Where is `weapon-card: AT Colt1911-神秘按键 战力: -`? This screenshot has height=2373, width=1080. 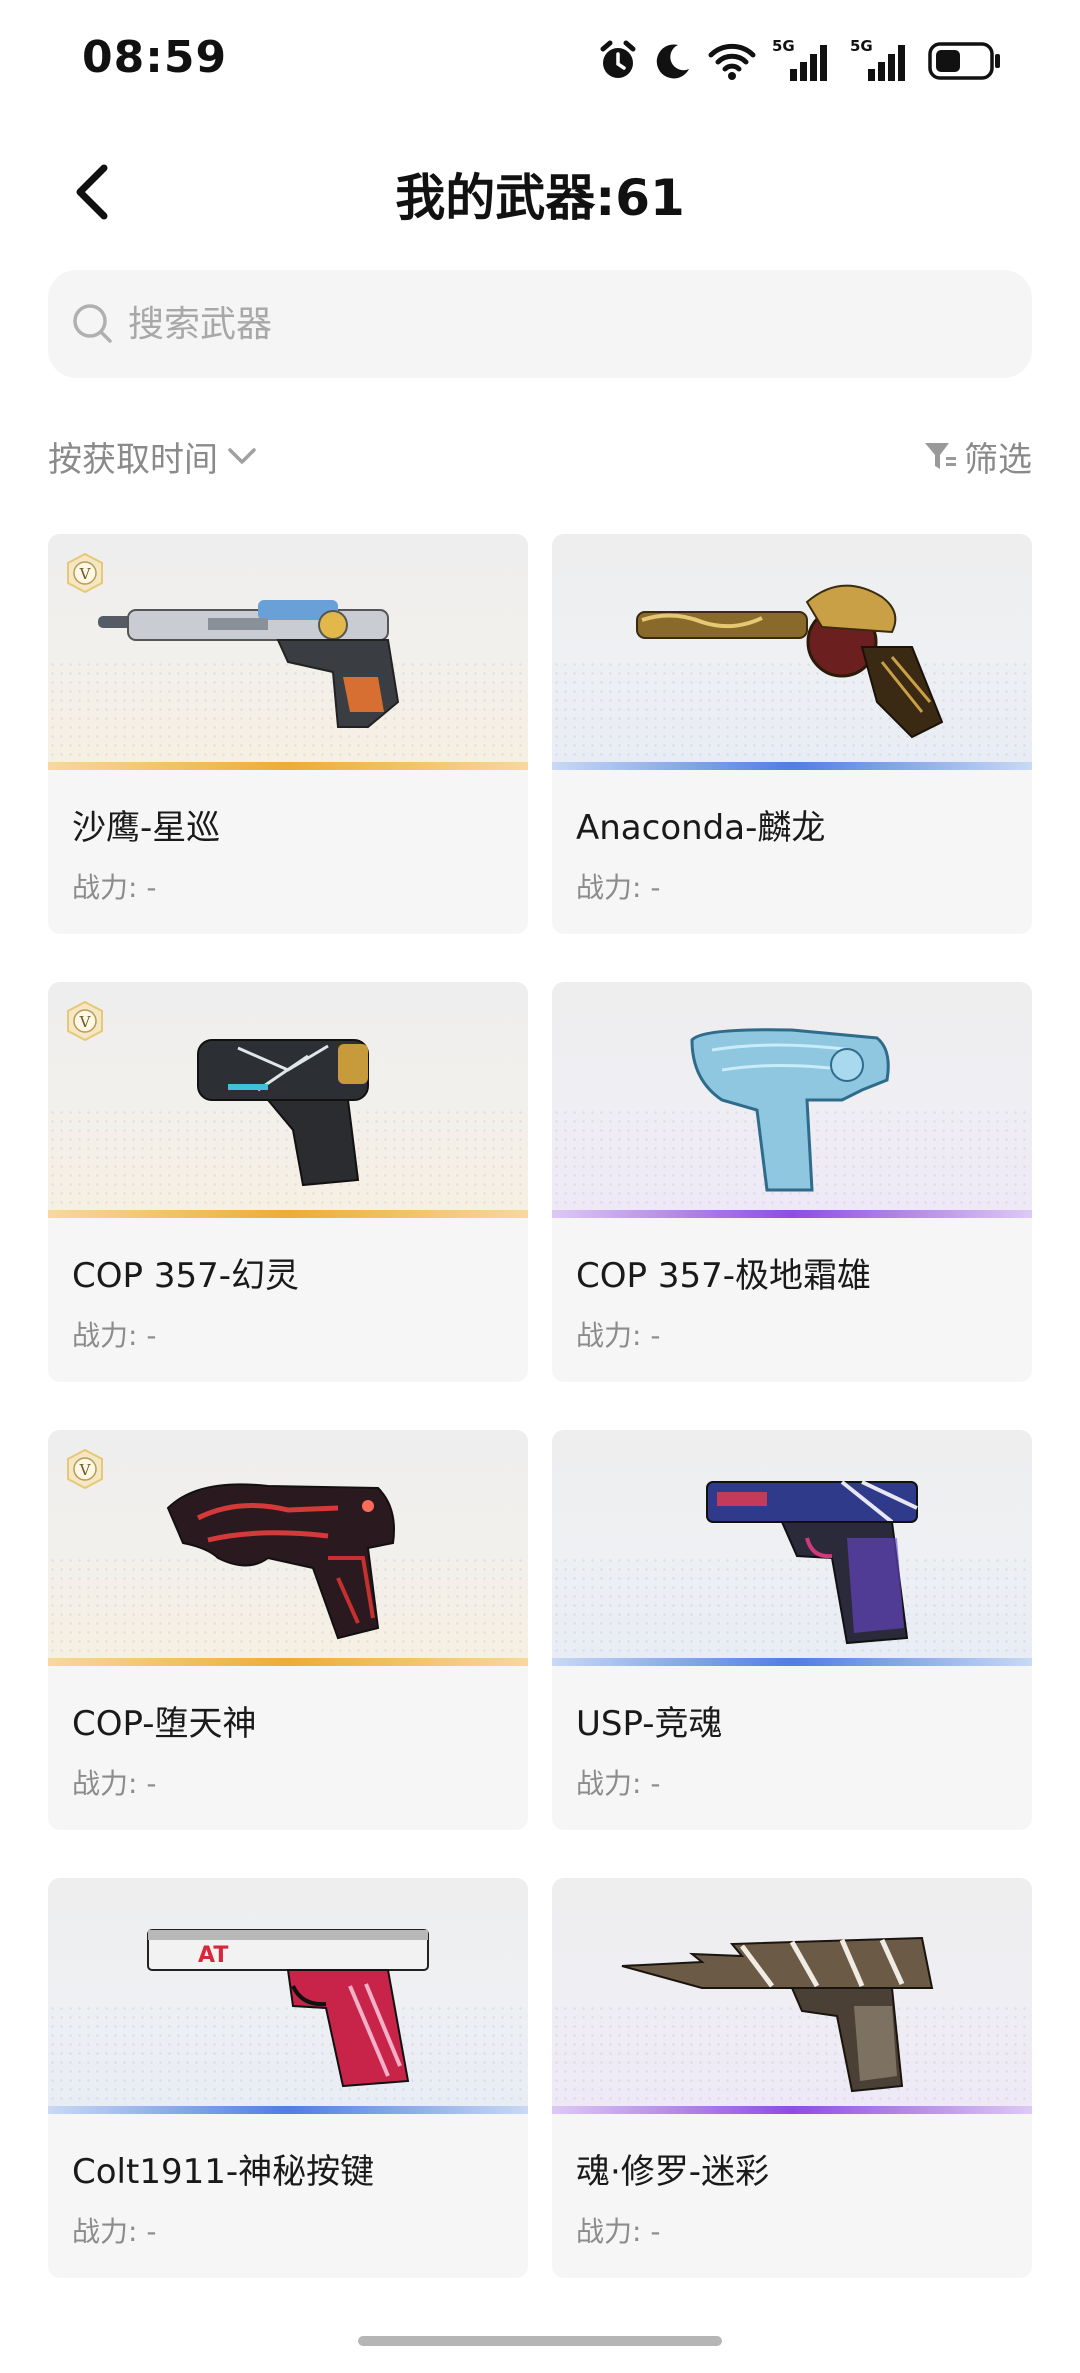
weapon-card: AT Colt1911-神秘按键 战力: - is located at coordinates (288, 2078).